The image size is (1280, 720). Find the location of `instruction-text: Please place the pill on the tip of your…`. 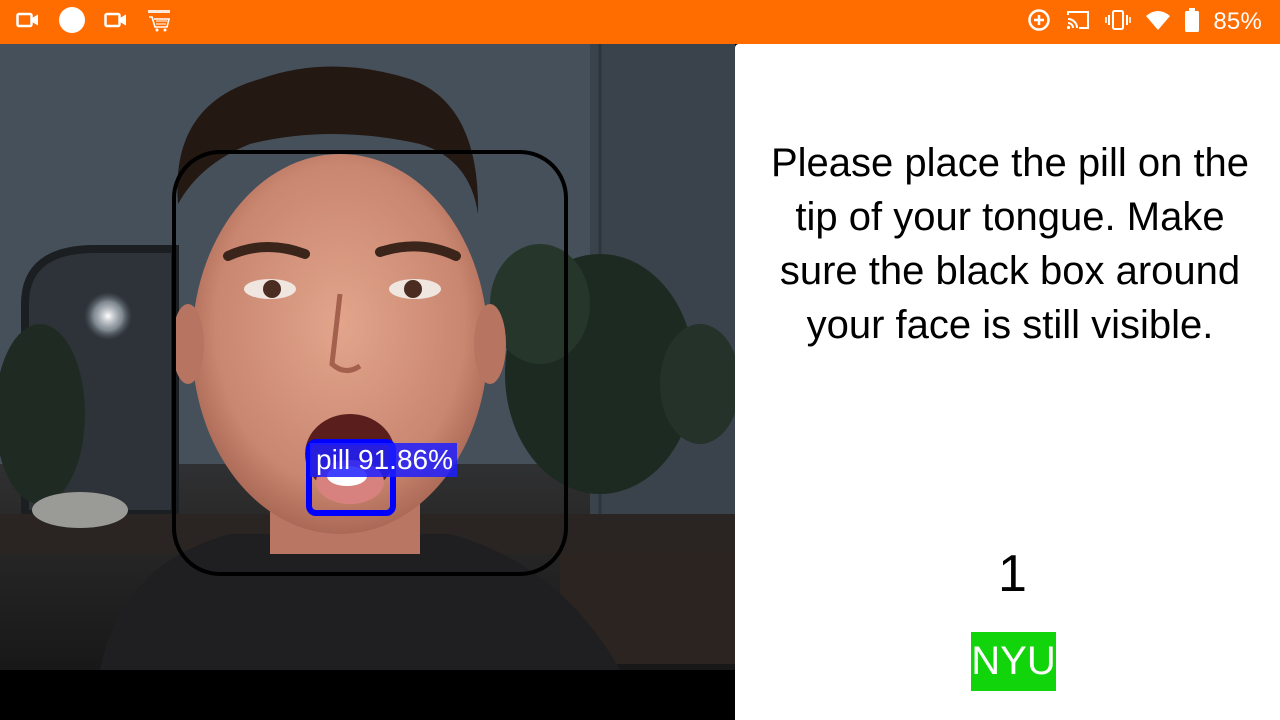

instruction-text: Please place the pill on the tip of your… is located at coordinates (1010, 244).